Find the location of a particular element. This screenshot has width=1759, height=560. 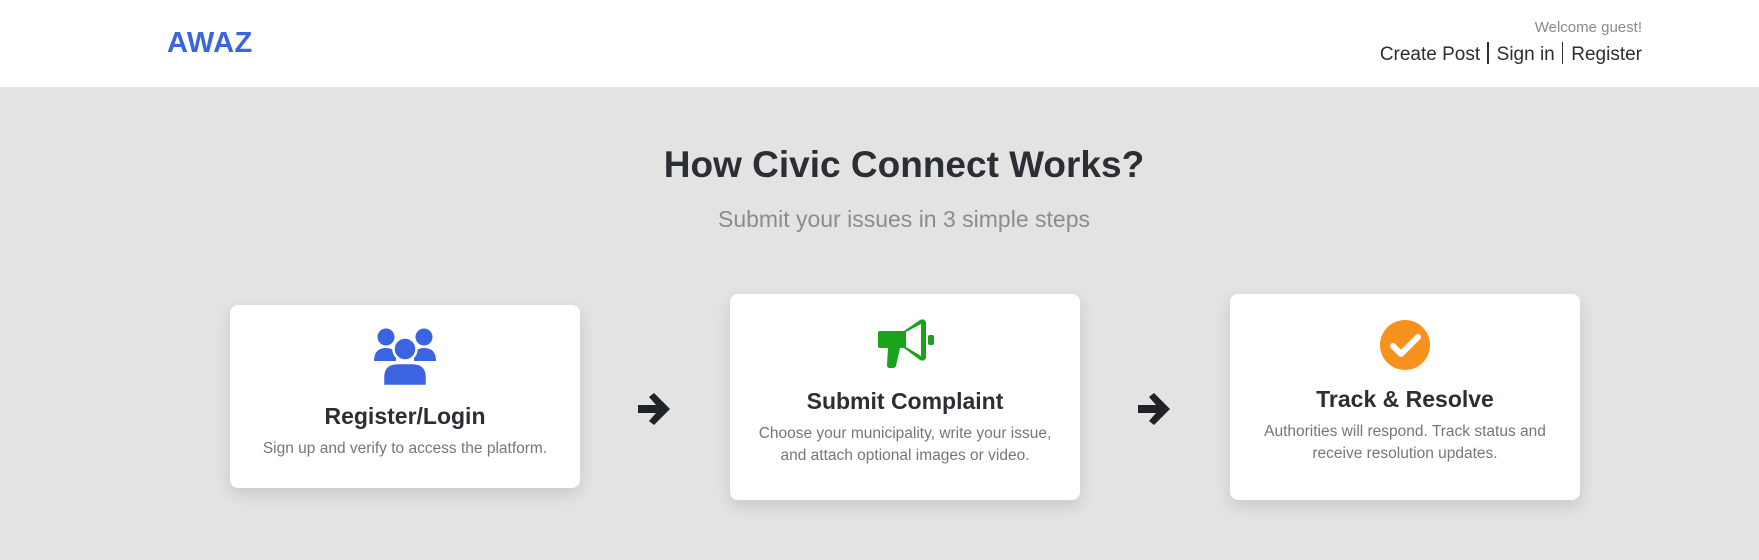

megaphone-icon is located at coordinates (906, 343).